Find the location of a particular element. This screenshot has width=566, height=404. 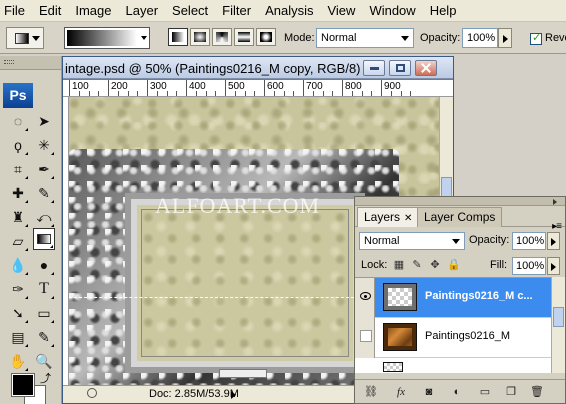

mode-select: Normal is located at coordinates (365, 38).